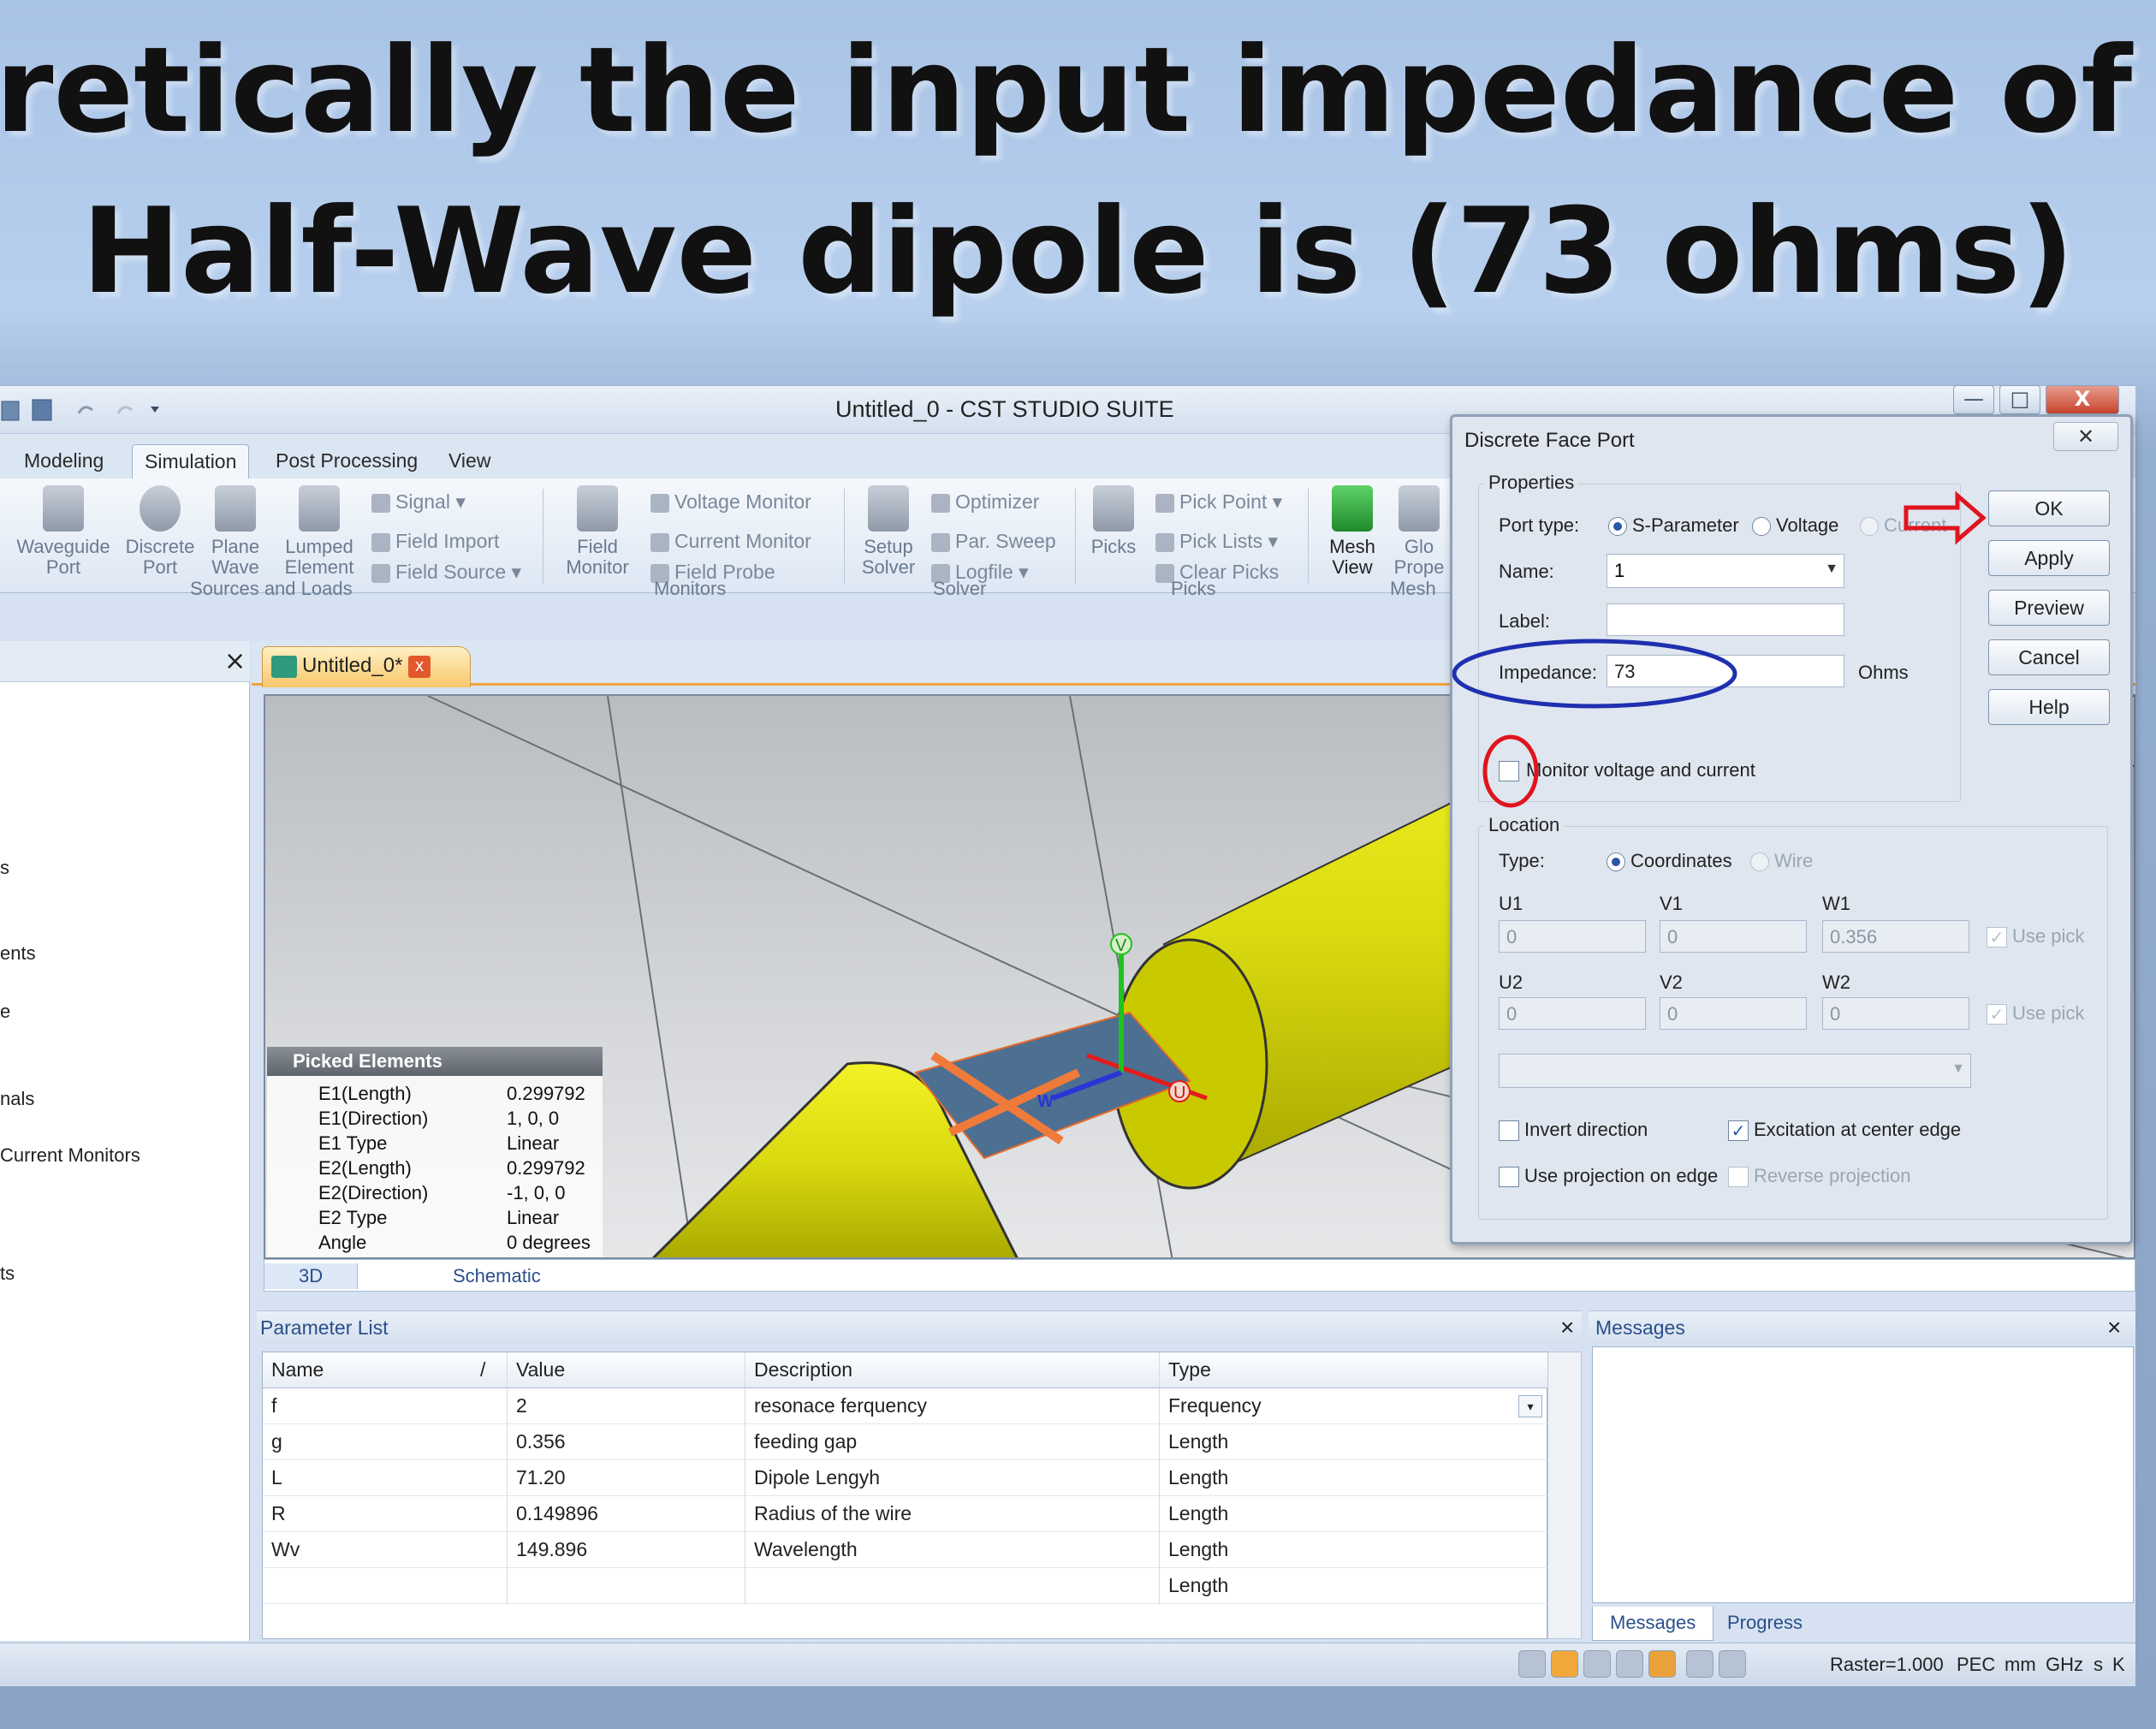 This screenshot has height=1729, width=2156. What do you see at coordinates (1733, 936) in the screenshot?
I see `v1-input: 0` at bounding box center [1733, 936].